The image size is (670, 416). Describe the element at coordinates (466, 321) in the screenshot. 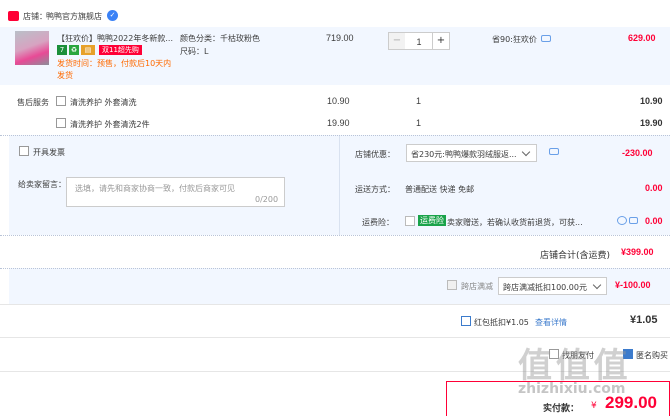

I see `red-packet-checkbox` at that location.